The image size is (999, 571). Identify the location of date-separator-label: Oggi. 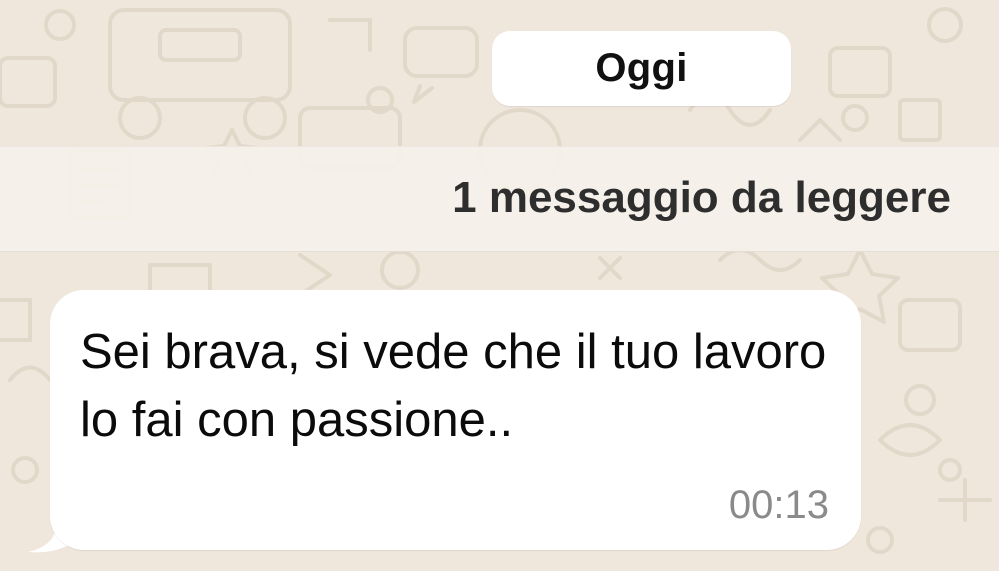
(641, 68).